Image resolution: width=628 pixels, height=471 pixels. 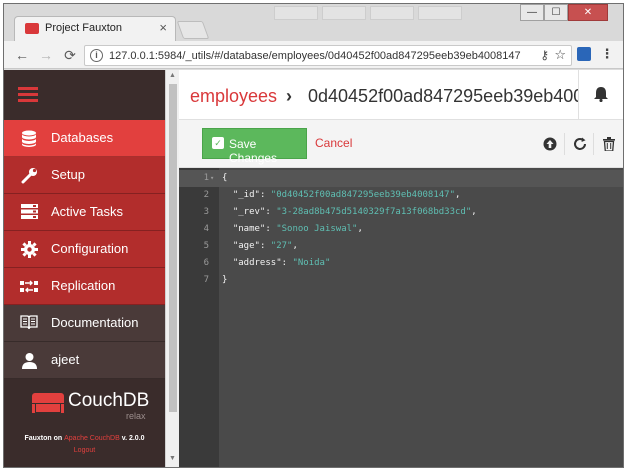 I want to click on sidebar-item-label: Databases, so click(x=82, y=137).